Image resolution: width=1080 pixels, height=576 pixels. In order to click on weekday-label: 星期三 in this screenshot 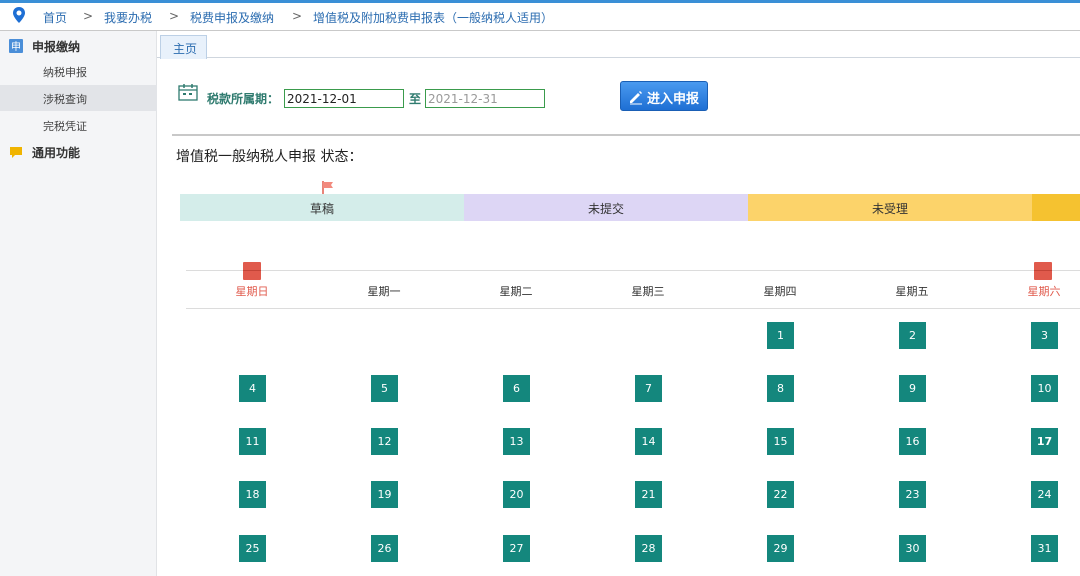, I will do `click(648, 291)`.